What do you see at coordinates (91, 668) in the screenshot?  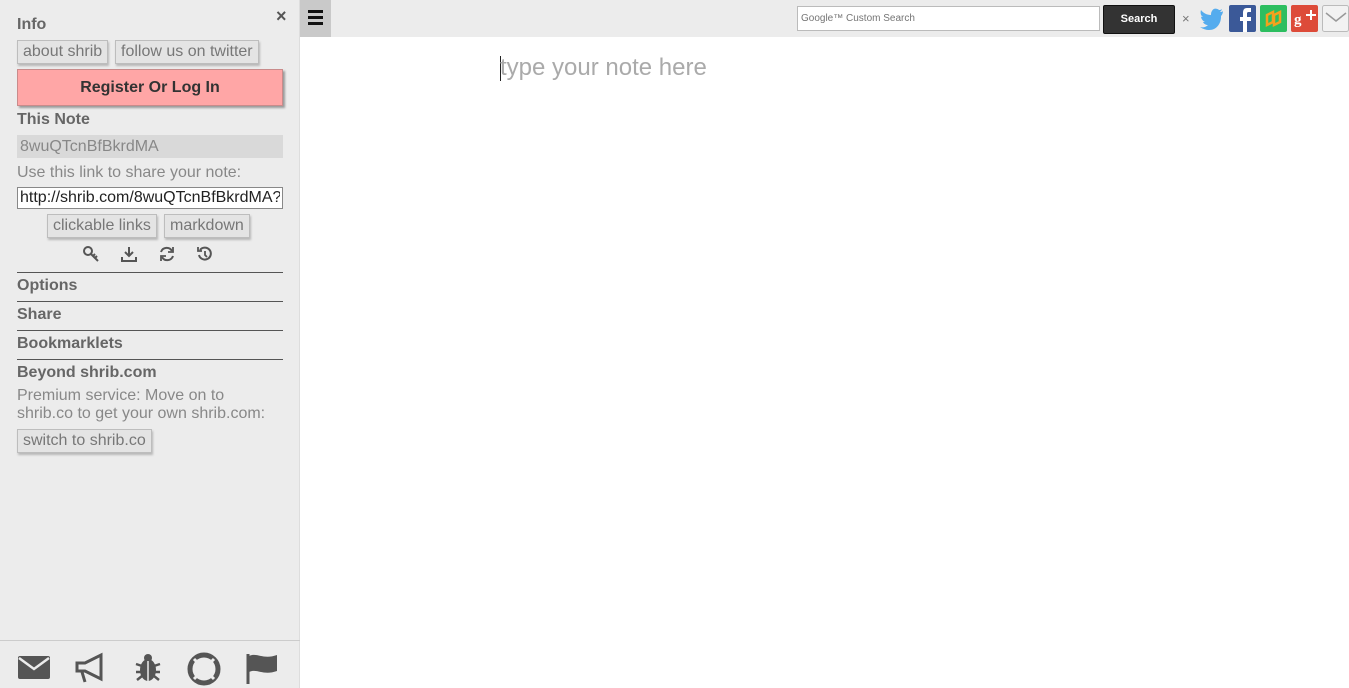 I see `megaphone-icon` at bounding box center [91, 668].